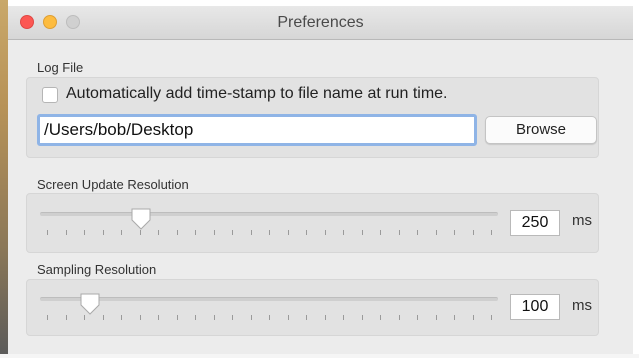 The width and height of the screenshot is (639, 358). I want to click on screen-update-value-field, so click(535, 223).